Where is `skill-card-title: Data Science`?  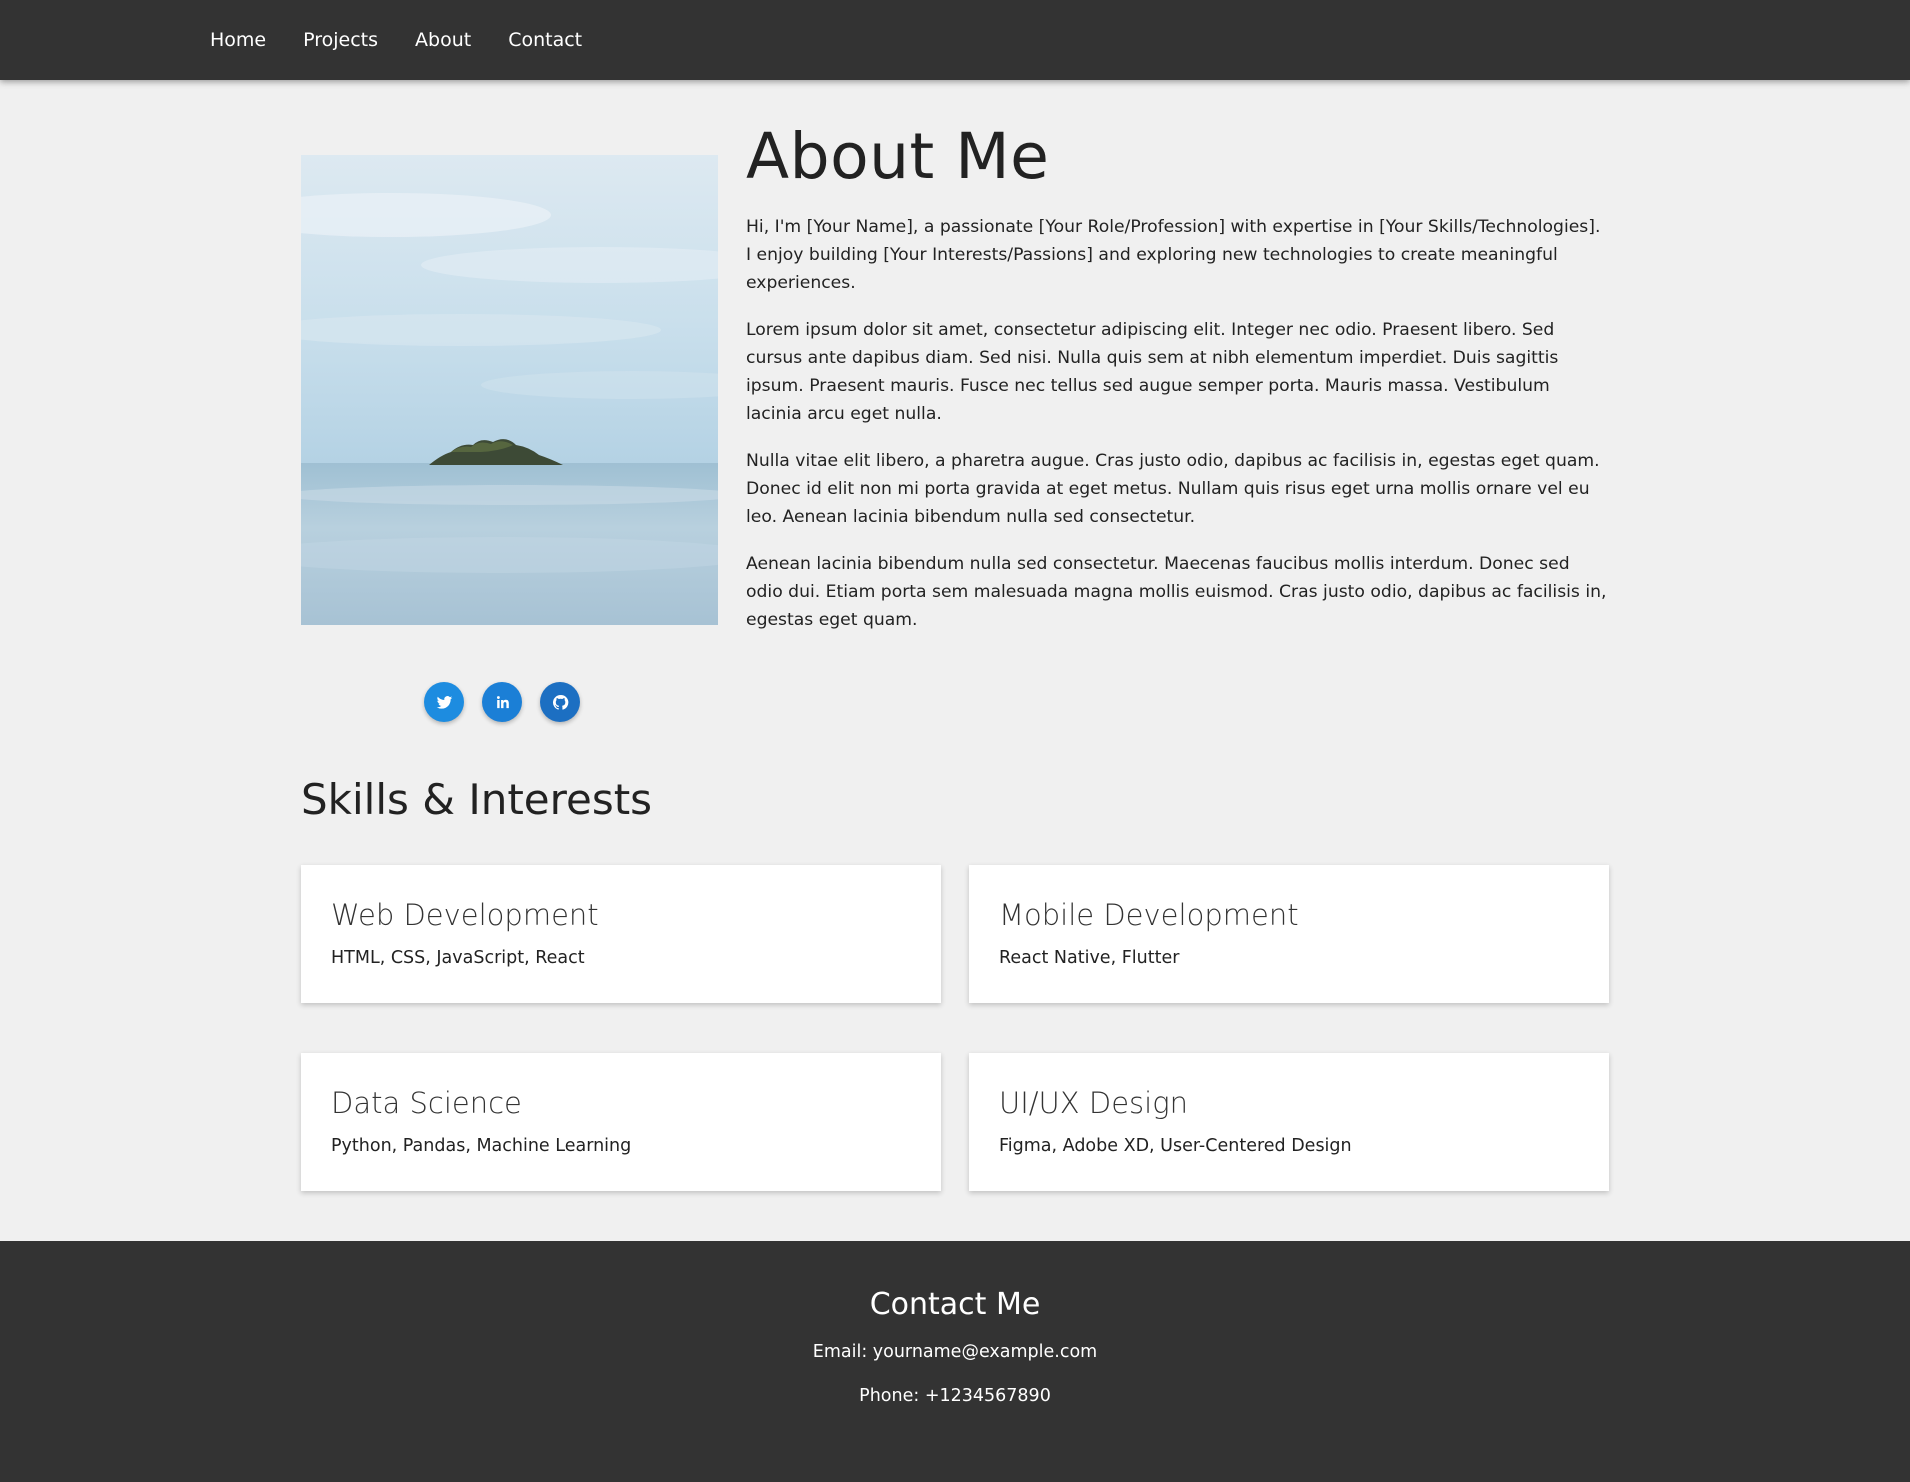 skill-card-title: Data Science is located at coordinates (426, 1103).